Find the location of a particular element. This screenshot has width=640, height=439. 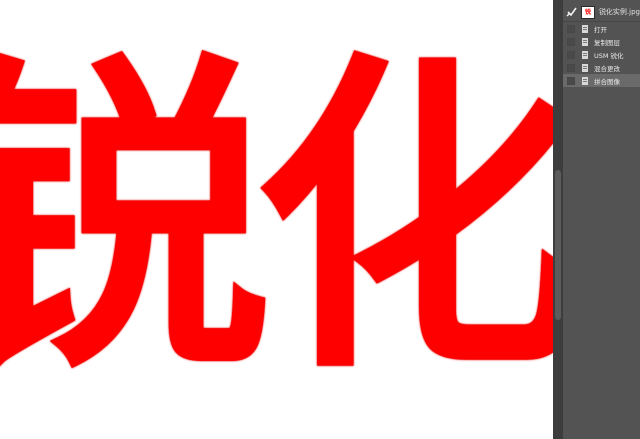

history-item-label: 拼合图像 is located at coordinates (607, 81).